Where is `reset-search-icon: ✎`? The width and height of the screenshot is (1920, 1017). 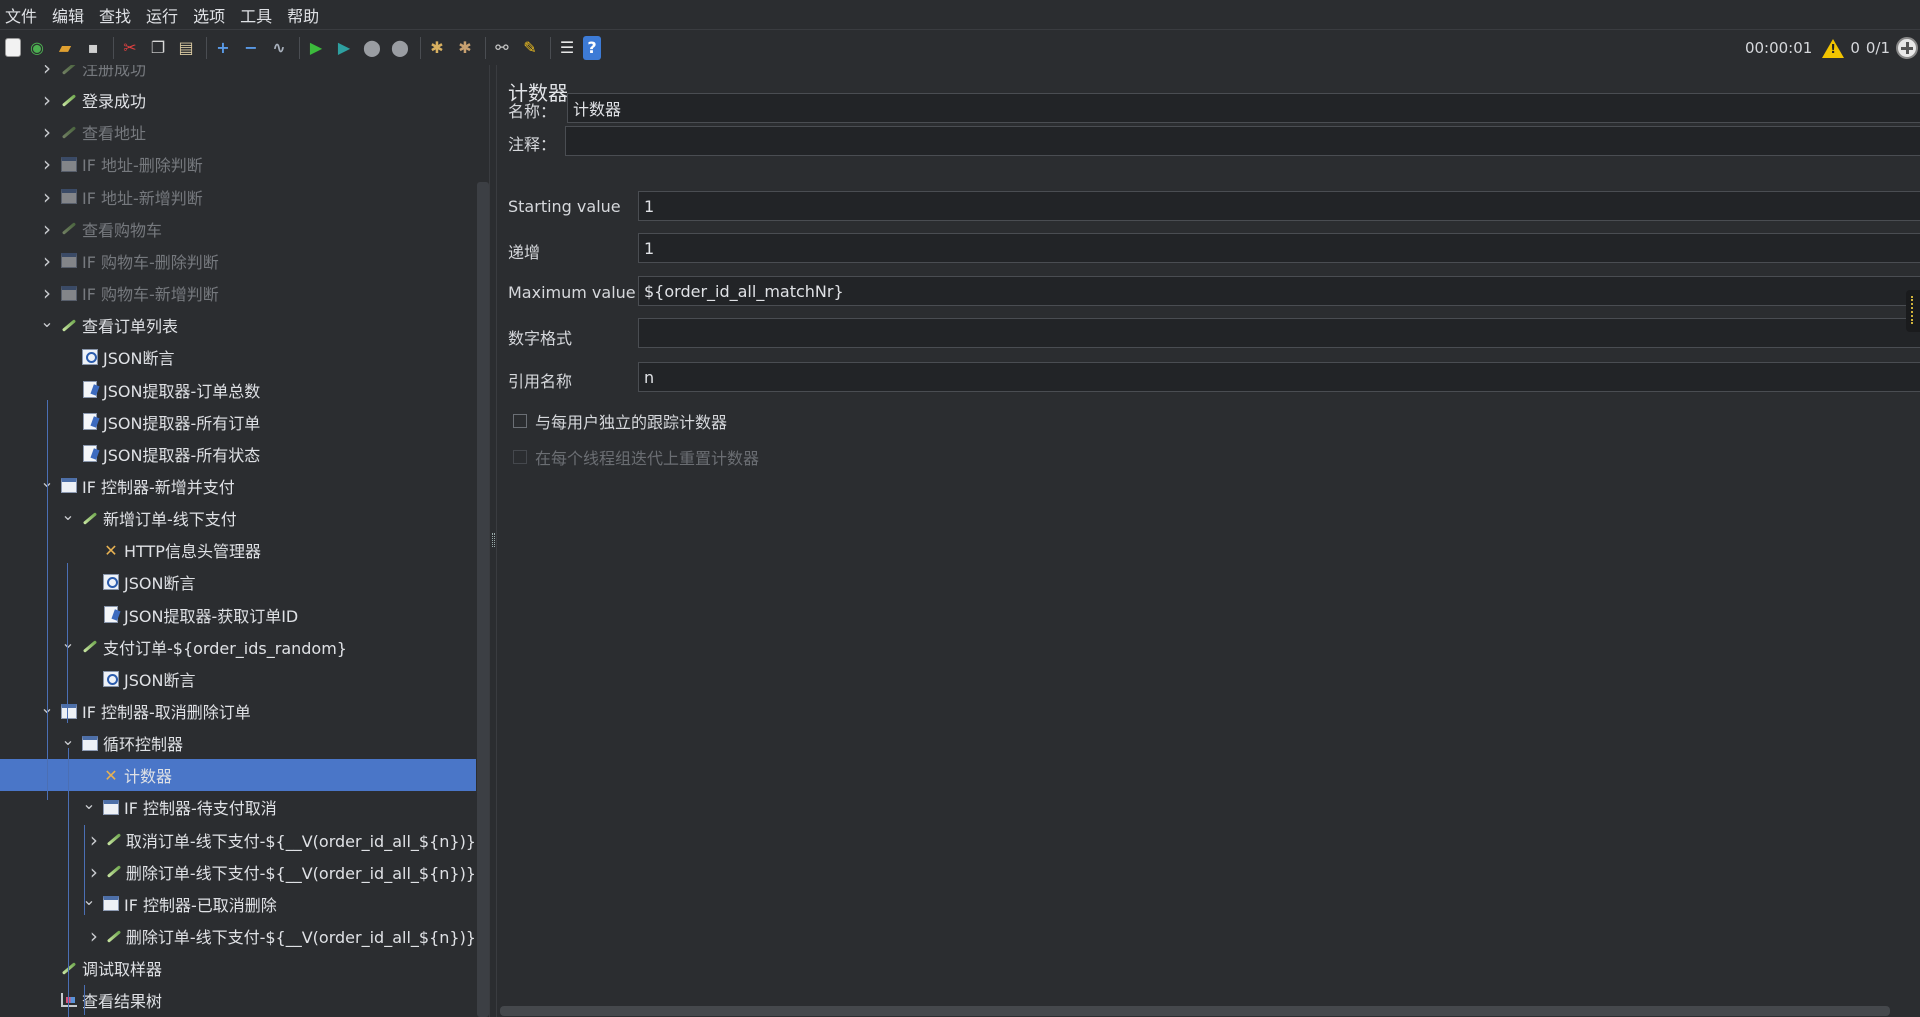
reset-search-icon: ✎ is located at coordinates (530, 48).